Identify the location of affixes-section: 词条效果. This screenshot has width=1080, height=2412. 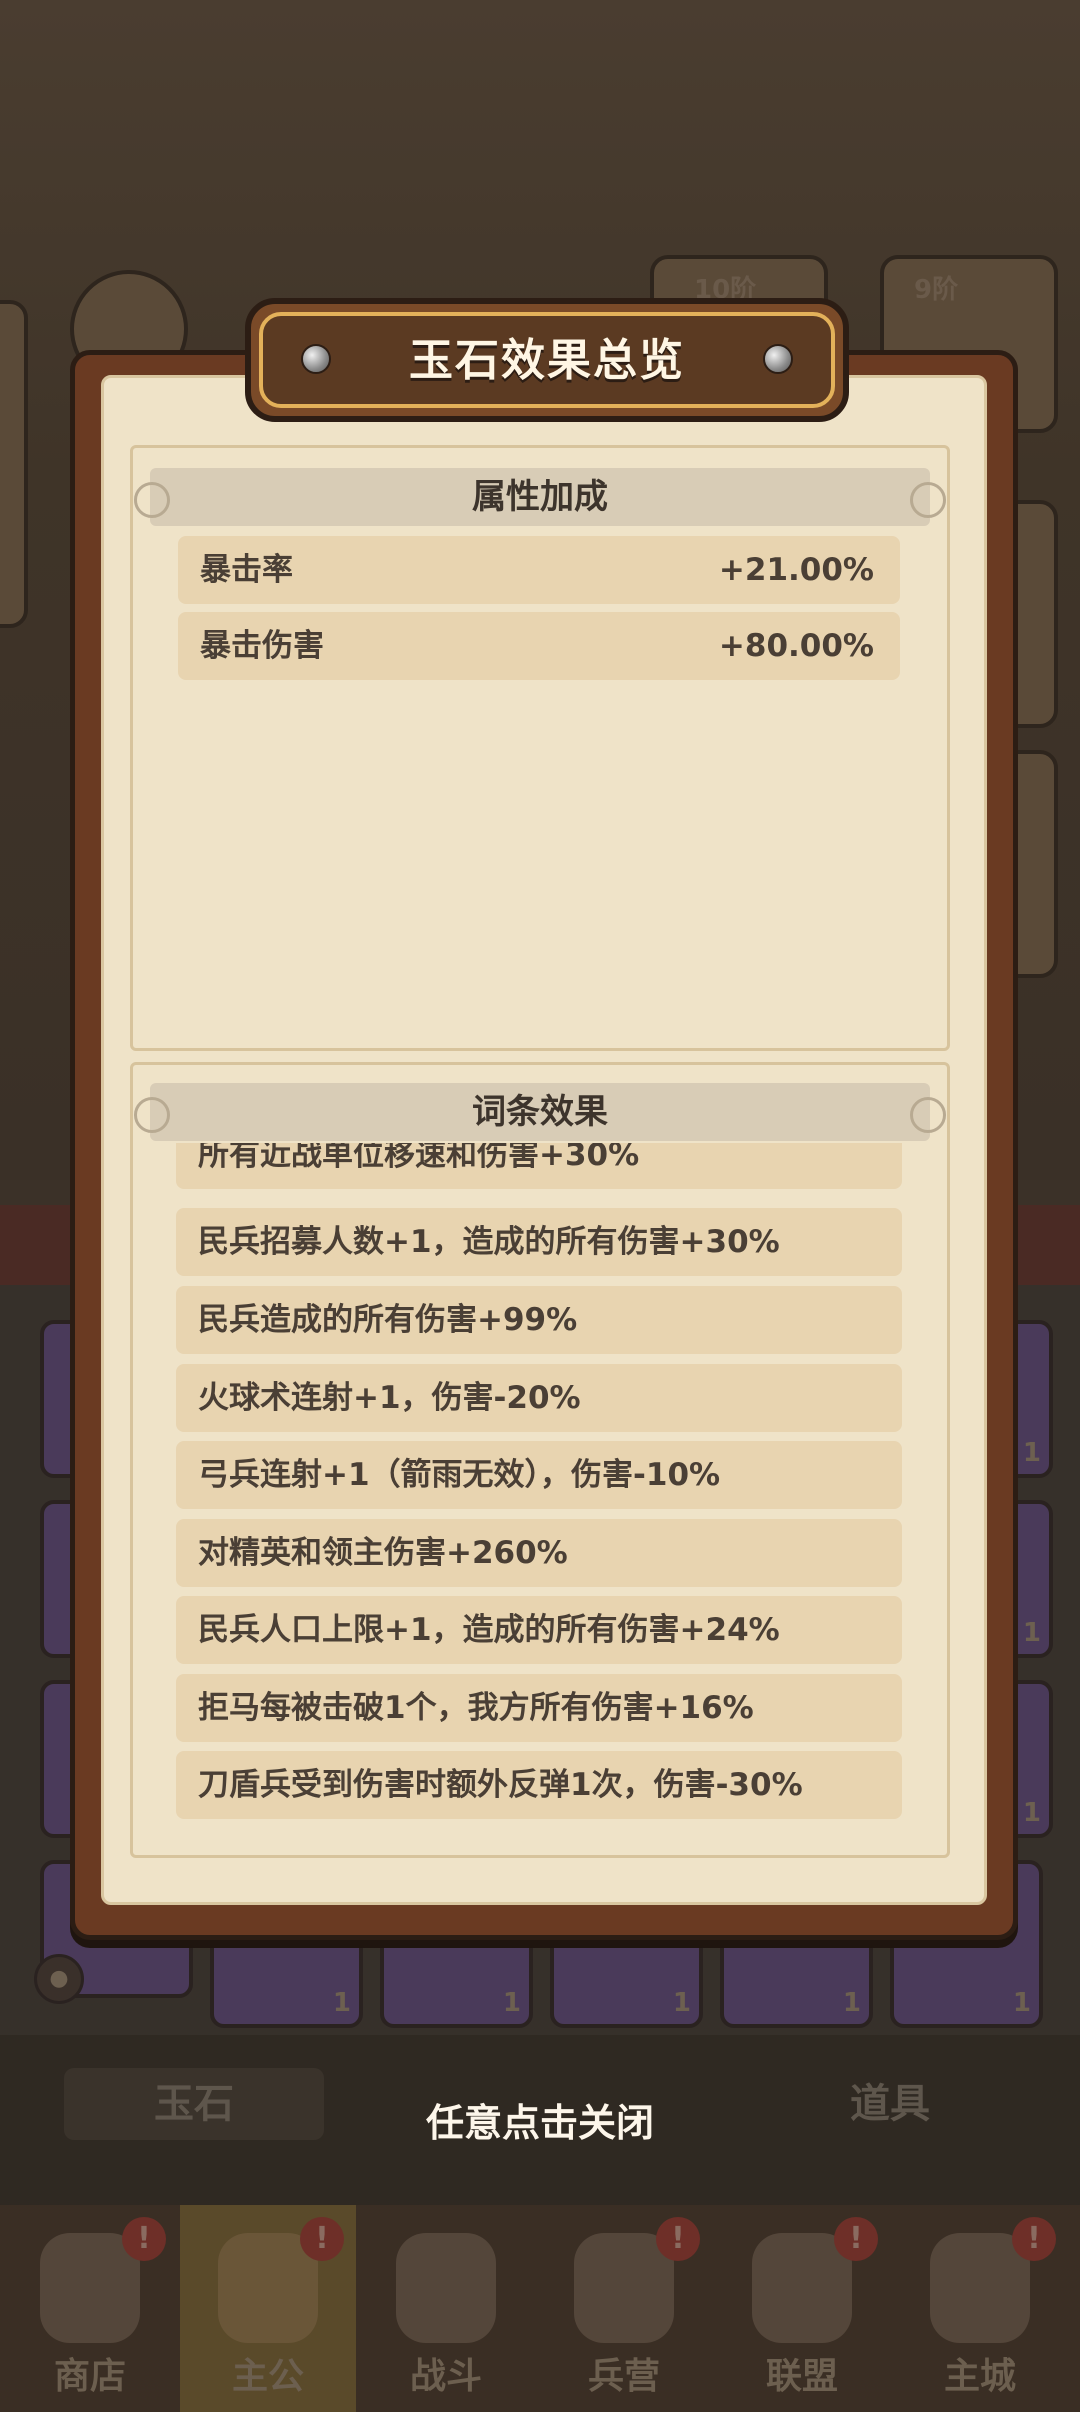
(540, 1113).